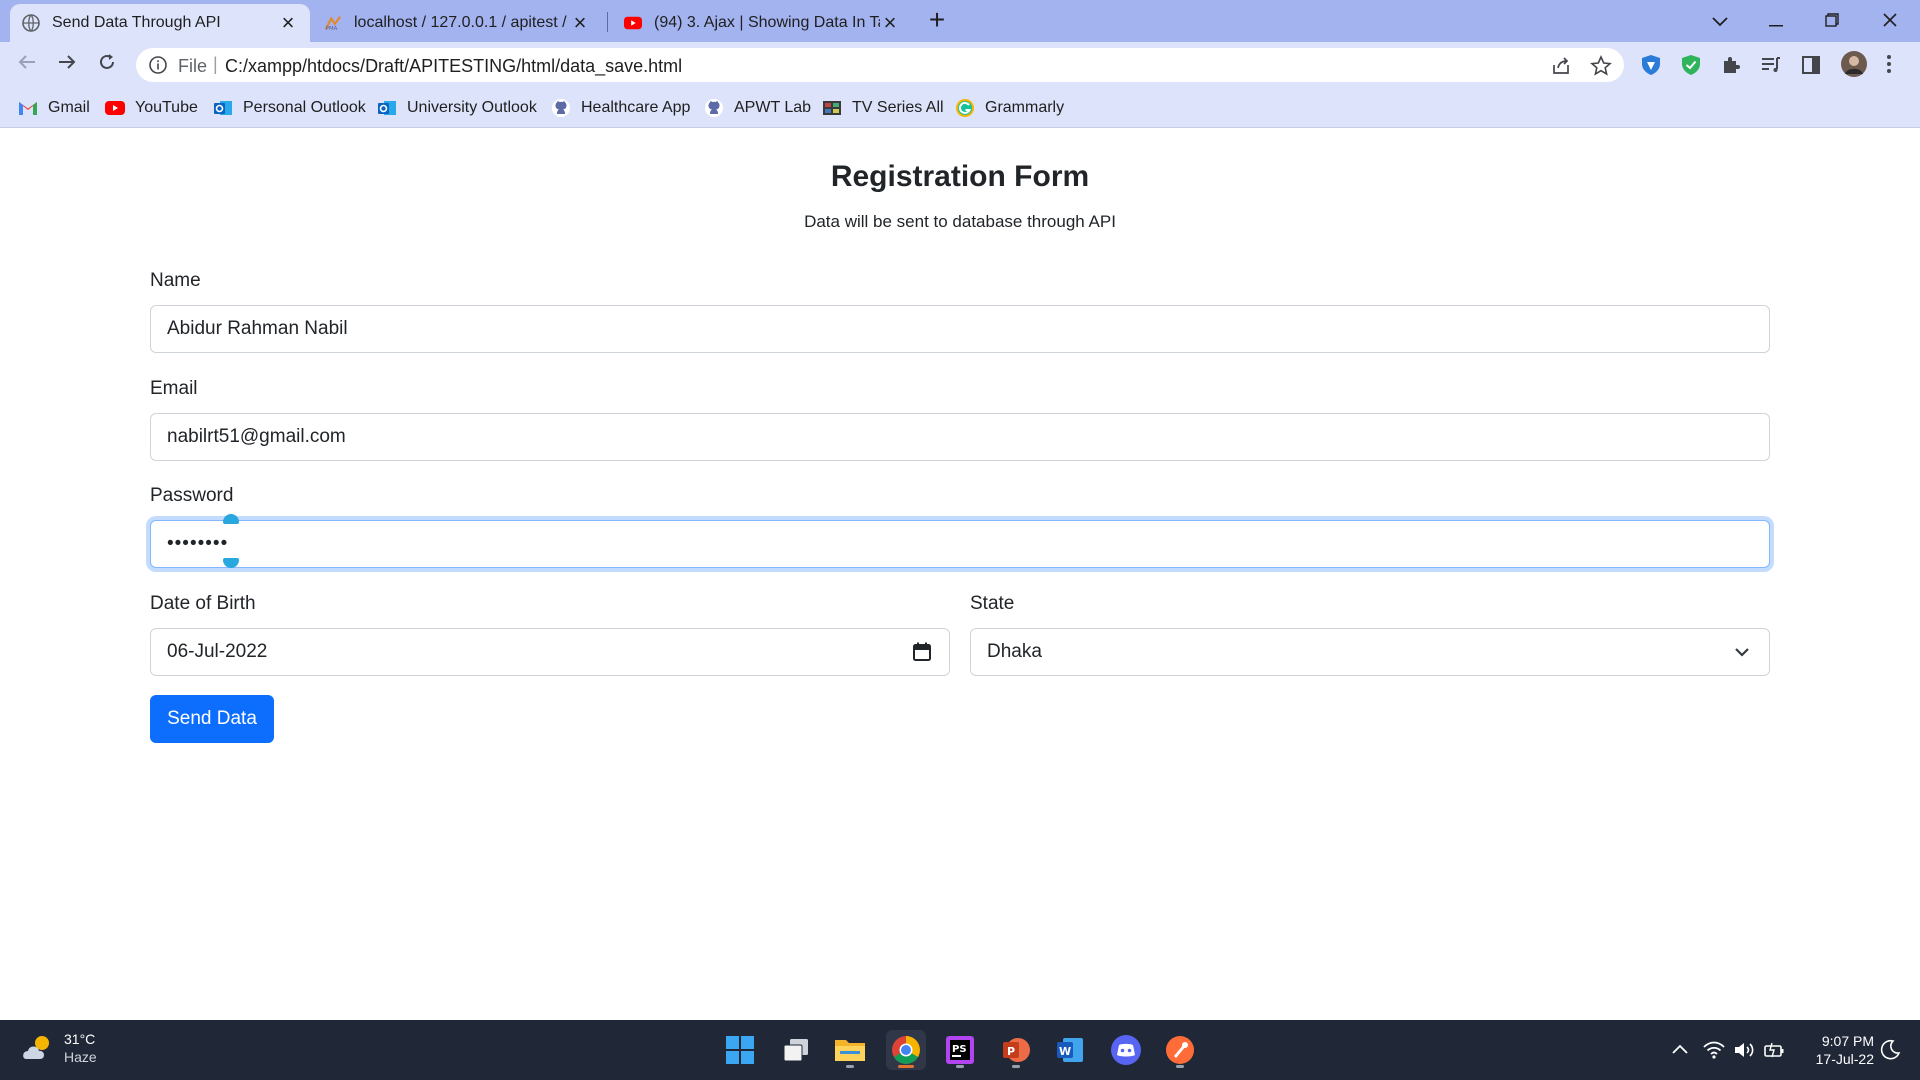 The width and height of the screenshot is (1920, 1080). What do you see at coordinates (193, 66) in the screenshot?
I see `scheme-label: File` at bounding box center [193, 66].